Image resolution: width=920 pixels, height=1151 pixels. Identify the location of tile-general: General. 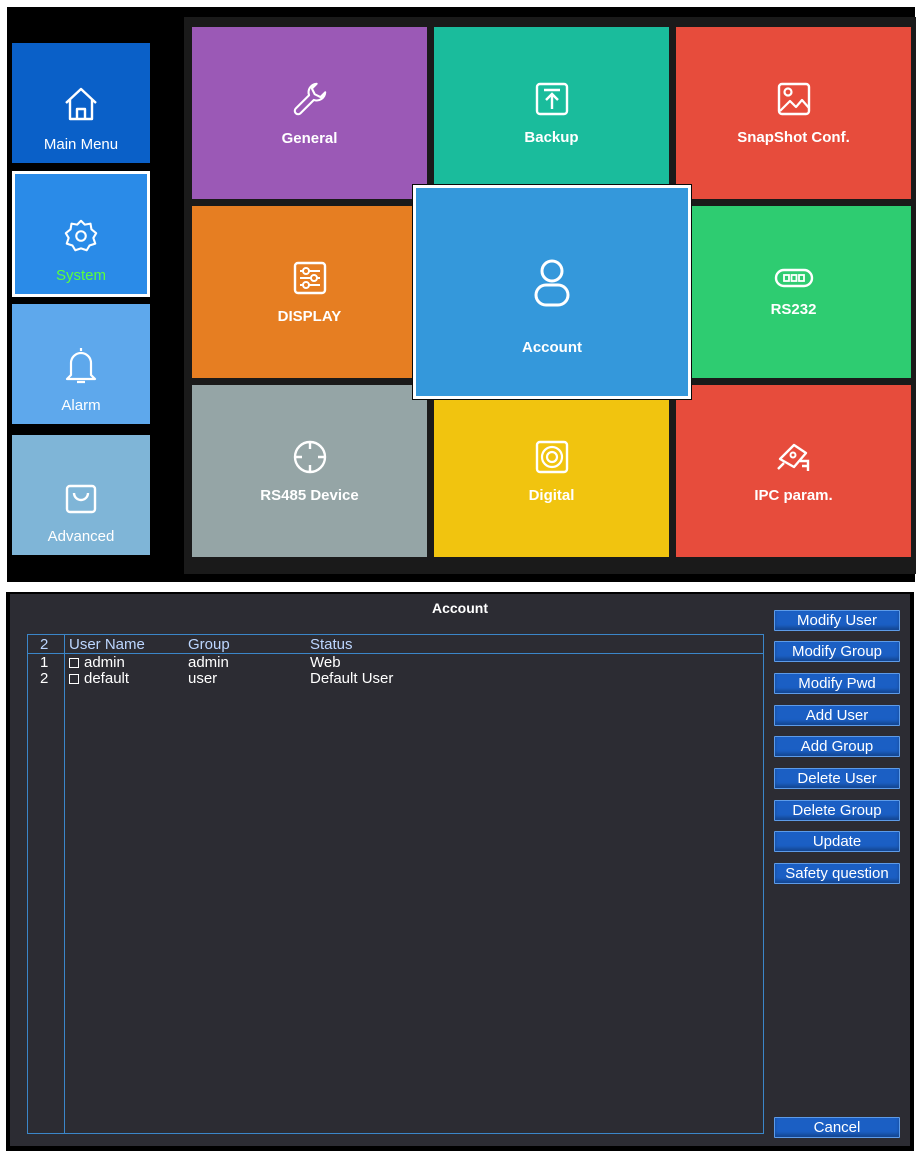
(309, 113).